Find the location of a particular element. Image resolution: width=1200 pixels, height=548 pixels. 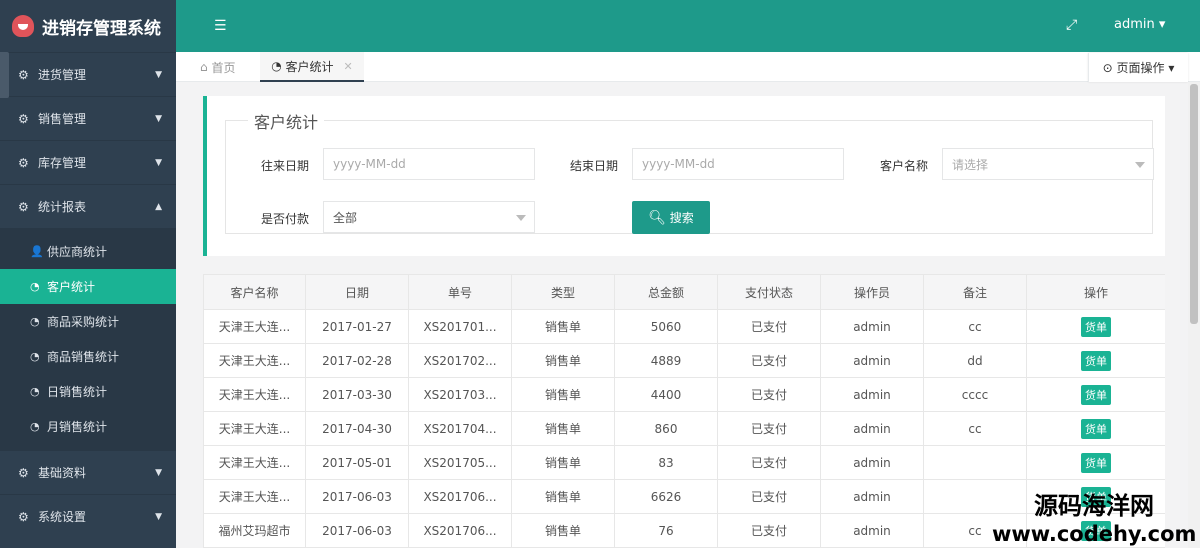

close-tab-icon: ✕ is located at coordinates (348, 66).